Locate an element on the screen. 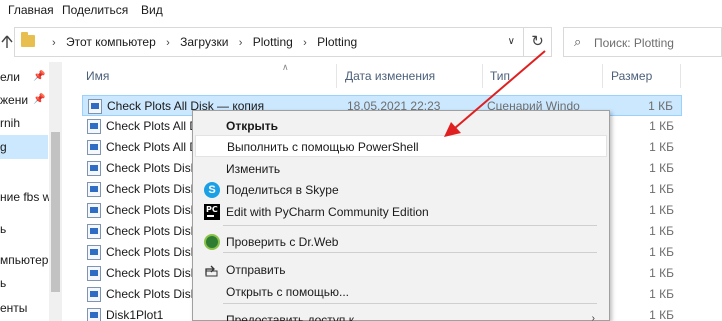 The image size is (722, 321). column-date: Дата изменения is located at coordinates (390, 76).